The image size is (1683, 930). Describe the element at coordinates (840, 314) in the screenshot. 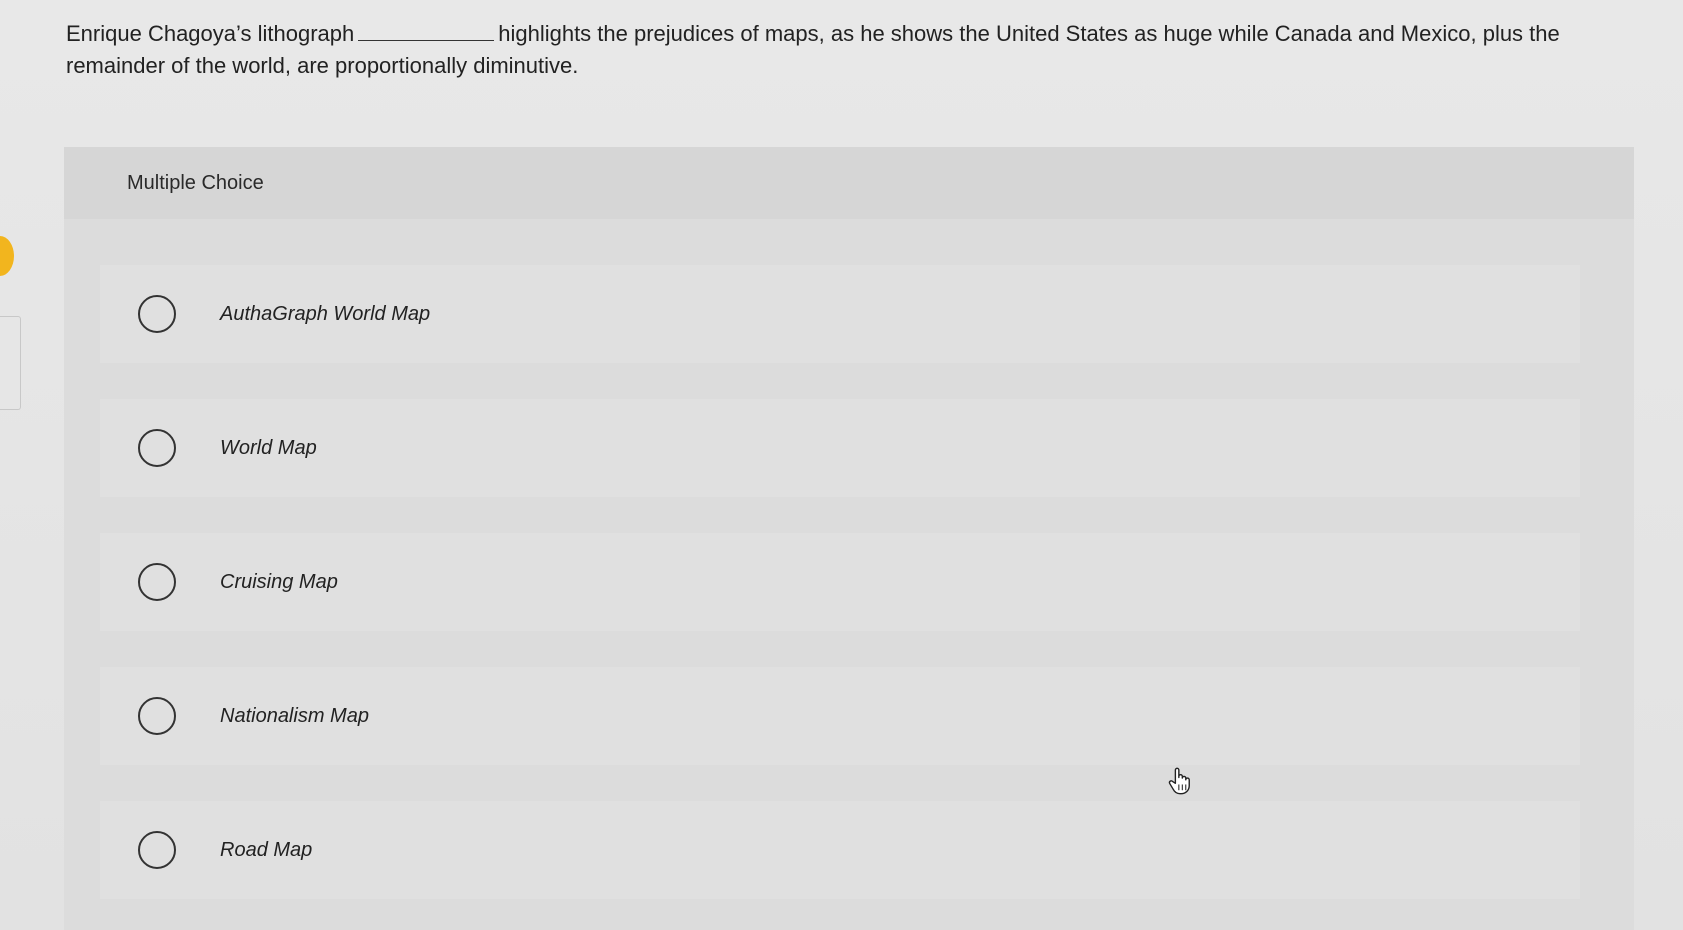

I see `option-authagraph-world-map: AuthaGraph World Map` at that location.